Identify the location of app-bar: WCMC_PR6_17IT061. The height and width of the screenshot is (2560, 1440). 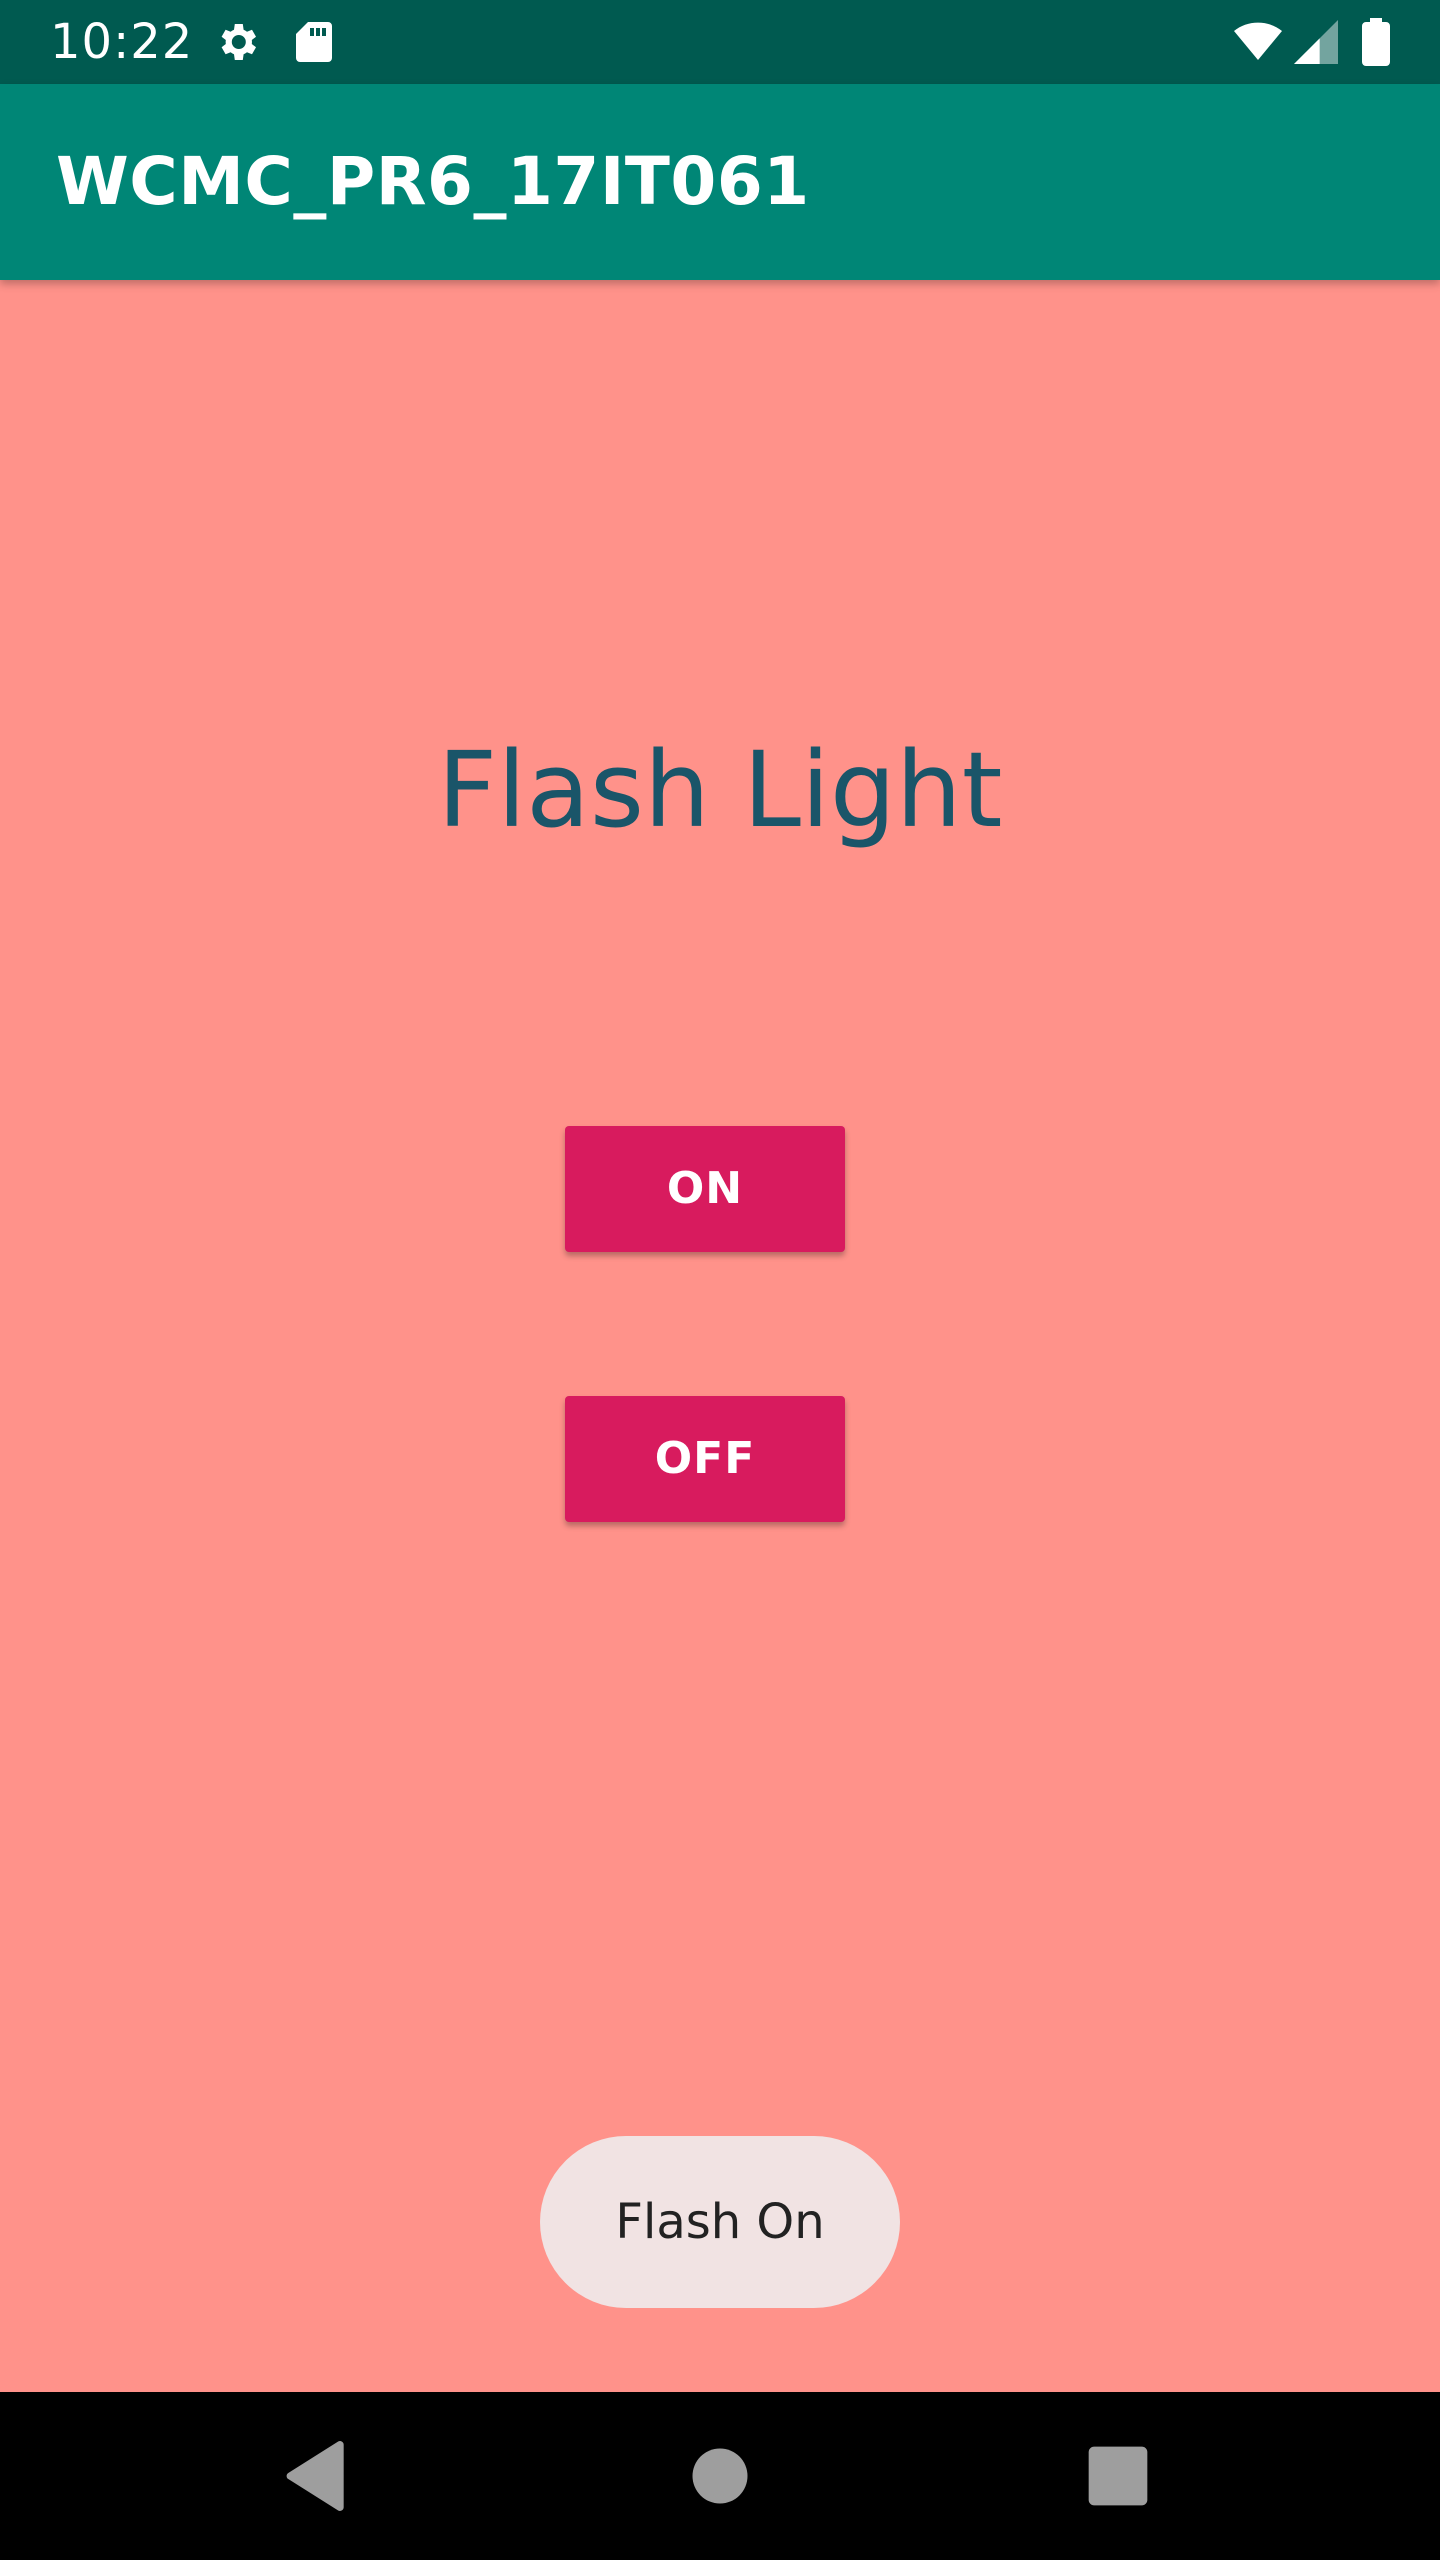
(720, 182).